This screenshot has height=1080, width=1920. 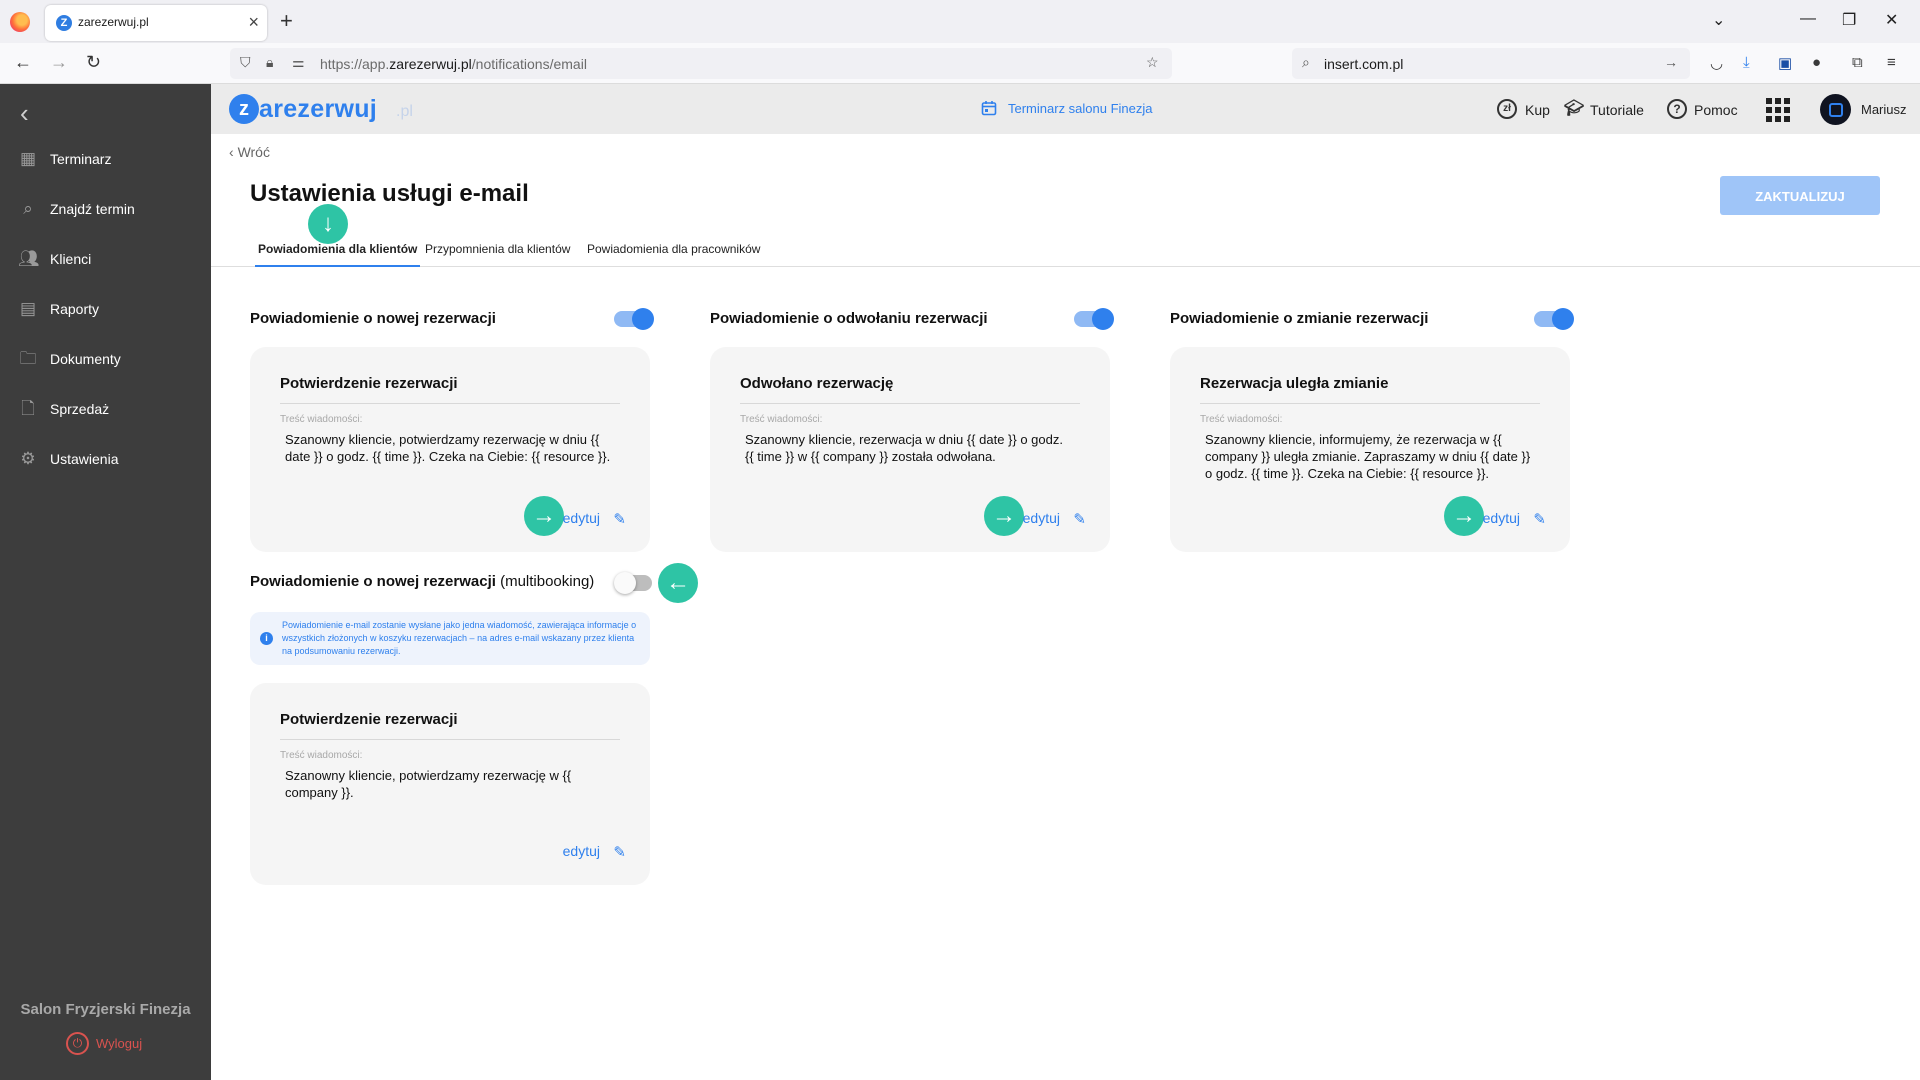 What do you see at coordinates (156, 23) in the screenshot?
I see `browser-tab: Z zarezerwuj.pl ×` at bounding box center [156, 23].